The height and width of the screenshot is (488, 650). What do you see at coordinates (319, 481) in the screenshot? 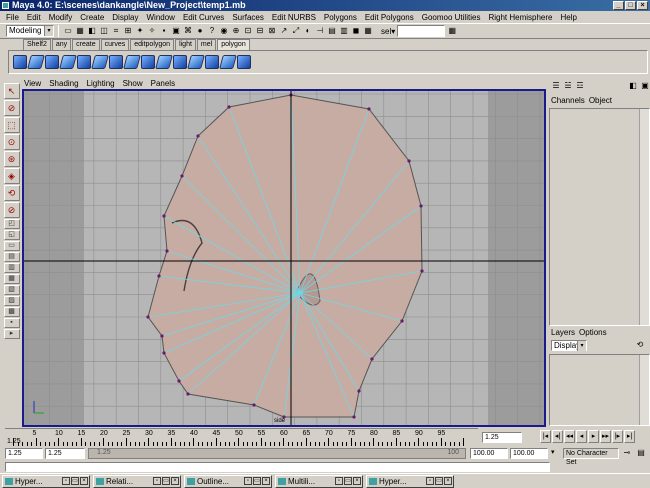
I see `taskbar-item: Multili... ▫ ▭ ×` at bounding box center [319, 481].